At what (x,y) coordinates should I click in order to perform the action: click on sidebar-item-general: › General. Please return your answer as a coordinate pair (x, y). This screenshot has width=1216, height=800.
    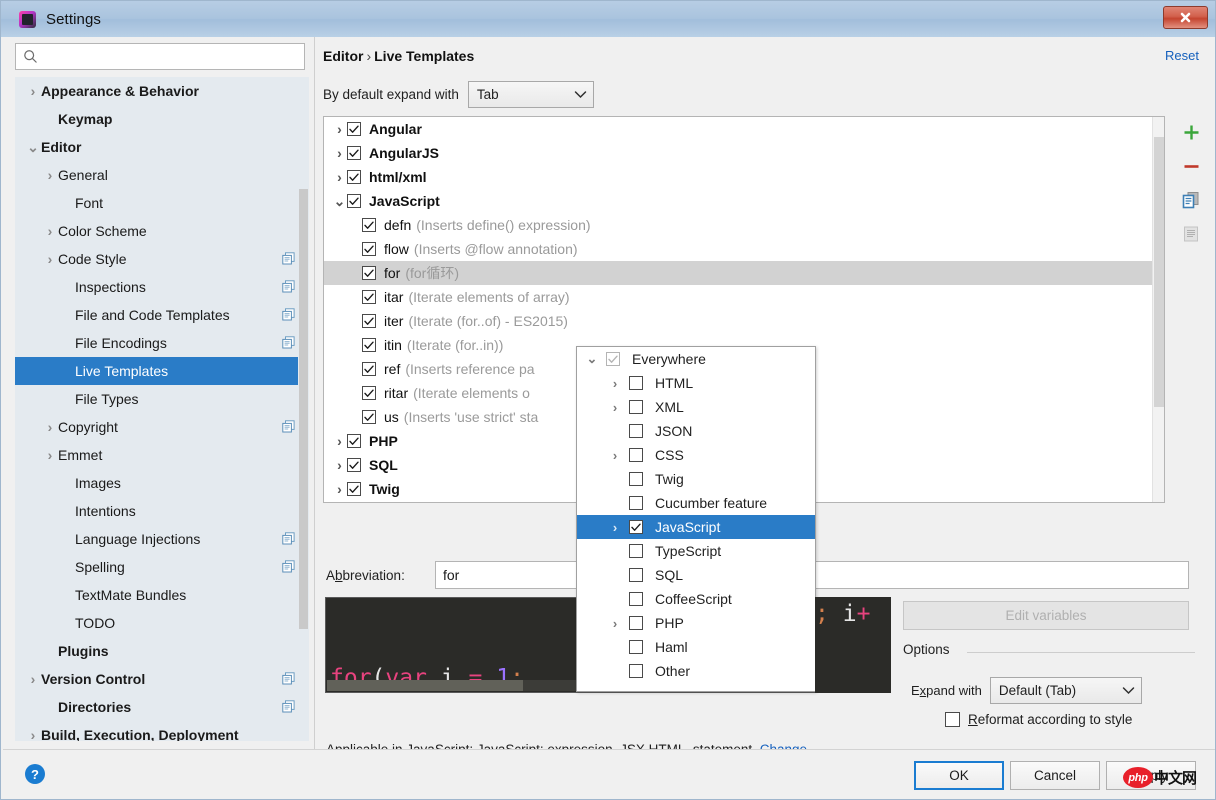
    Looking at the image, I should click on (162, 175).